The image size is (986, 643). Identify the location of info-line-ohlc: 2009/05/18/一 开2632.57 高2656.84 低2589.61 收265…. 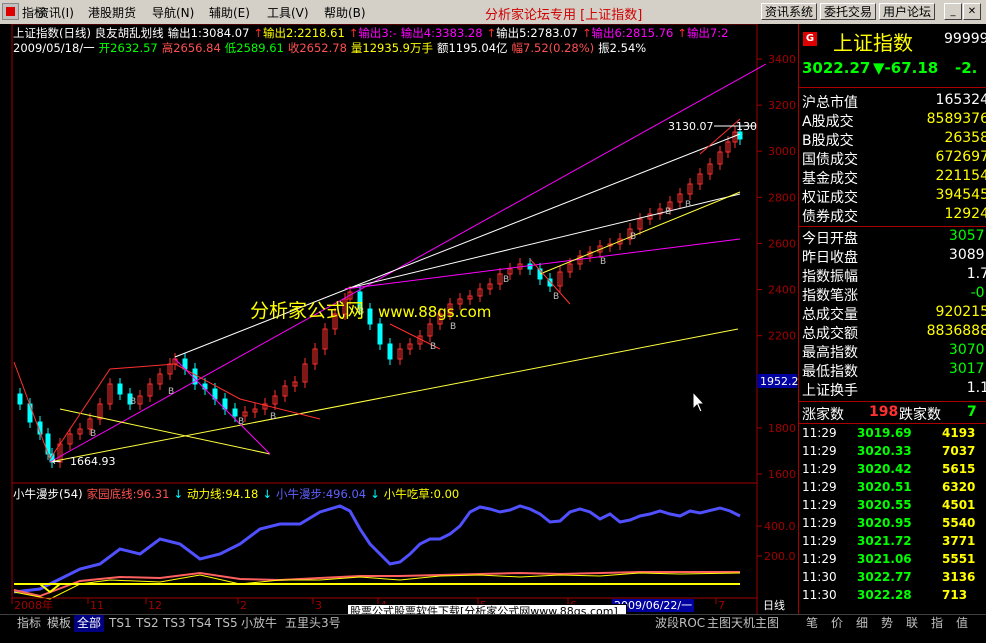
(331, 48).